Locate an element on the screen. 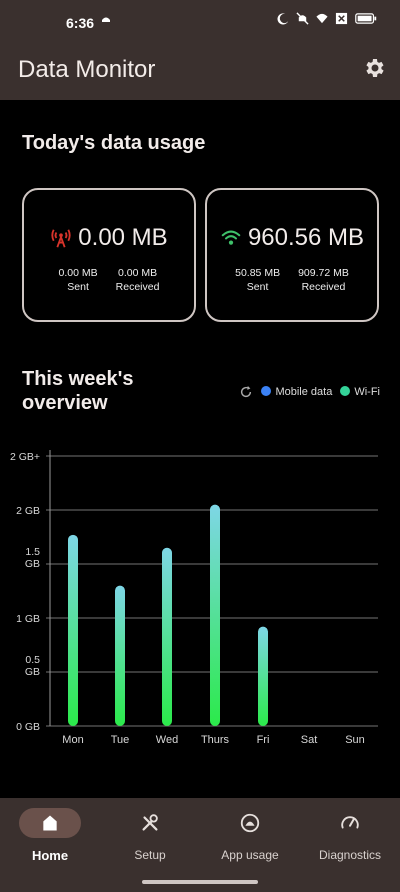 This screenshot has height=892, width=400. nav-label-home: Home is located at coordinates (50, 855).